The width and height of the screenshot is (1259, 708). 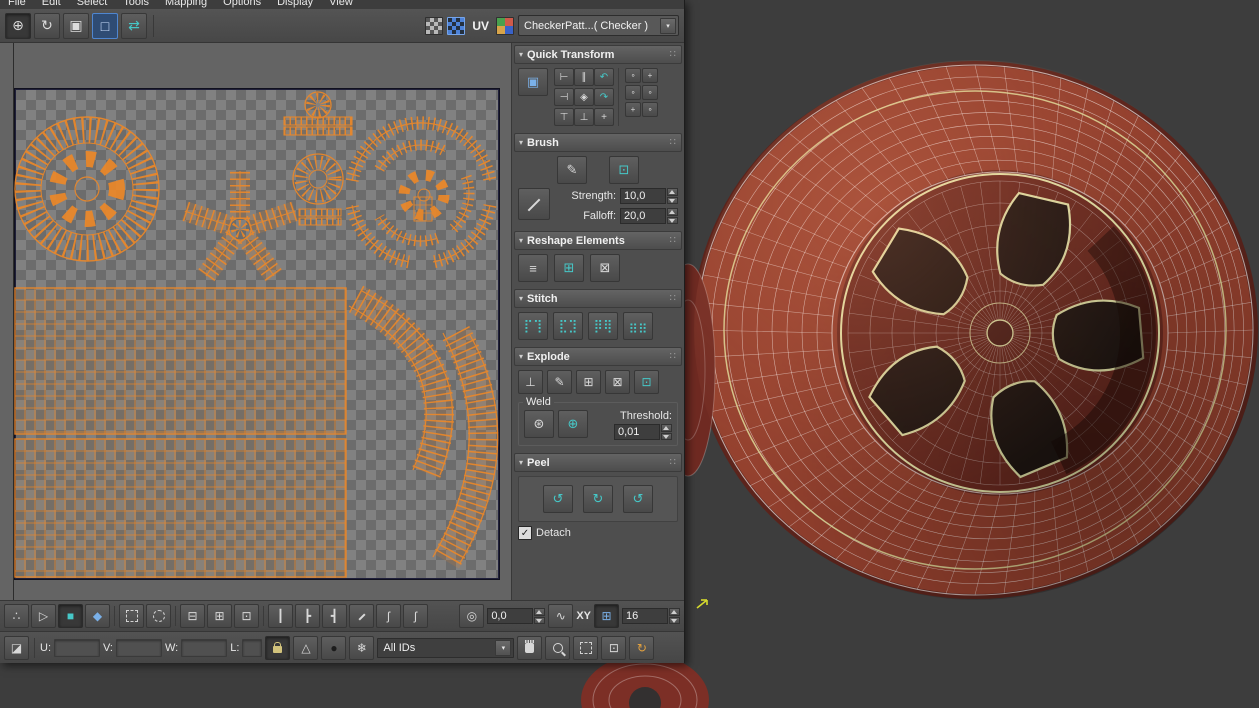 I want to click on weld-selected-button: ⊕, so click(x=573, y=424).